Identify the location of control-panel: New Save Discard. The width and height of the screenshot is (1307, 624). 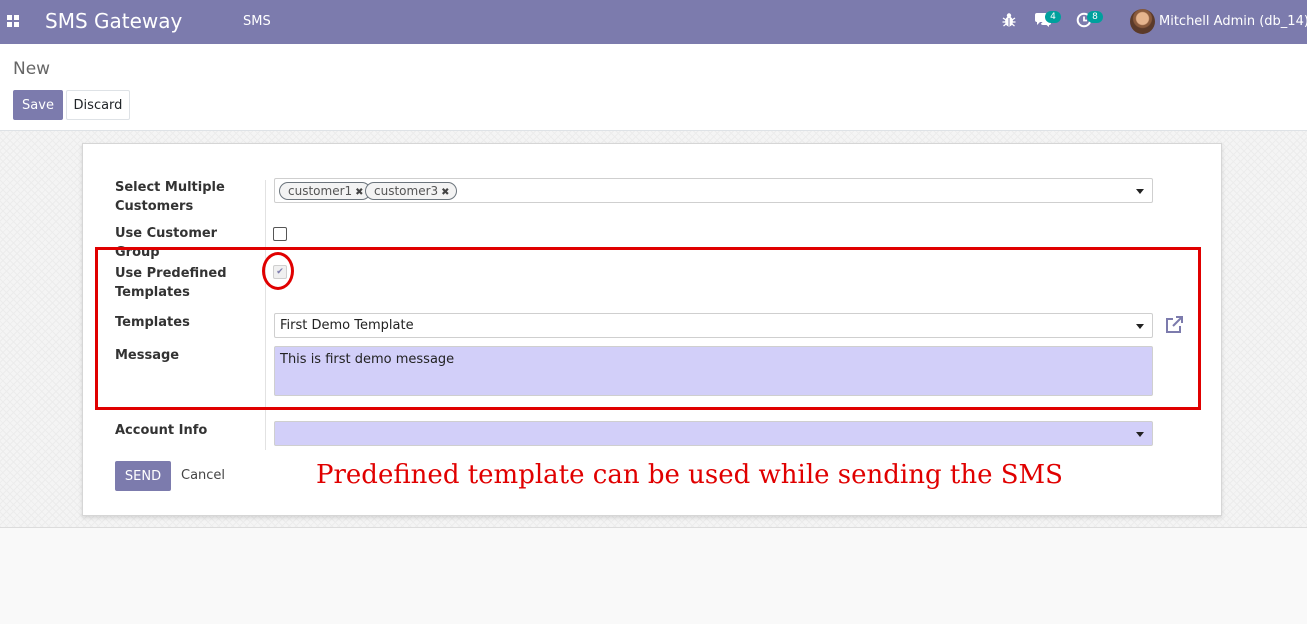
(653, 87).